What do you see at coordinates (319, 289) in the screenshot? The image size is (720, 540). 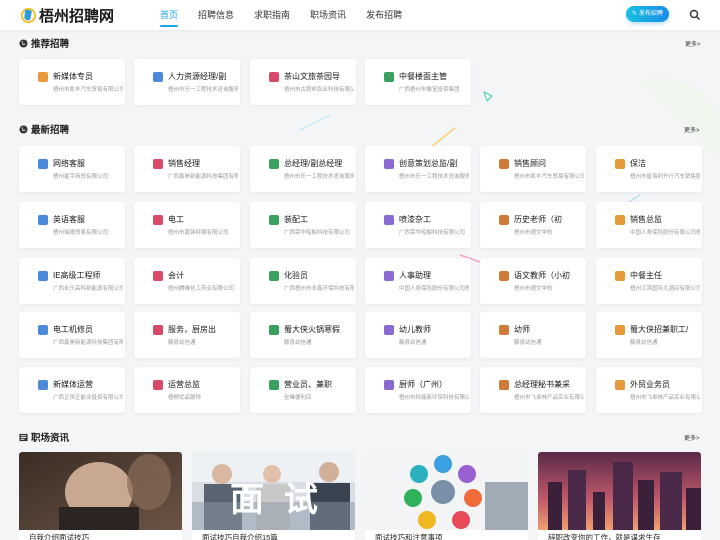 I see `company-name: 广西梧州市永鑫环保科技有限` at bounding box center [319, 289].